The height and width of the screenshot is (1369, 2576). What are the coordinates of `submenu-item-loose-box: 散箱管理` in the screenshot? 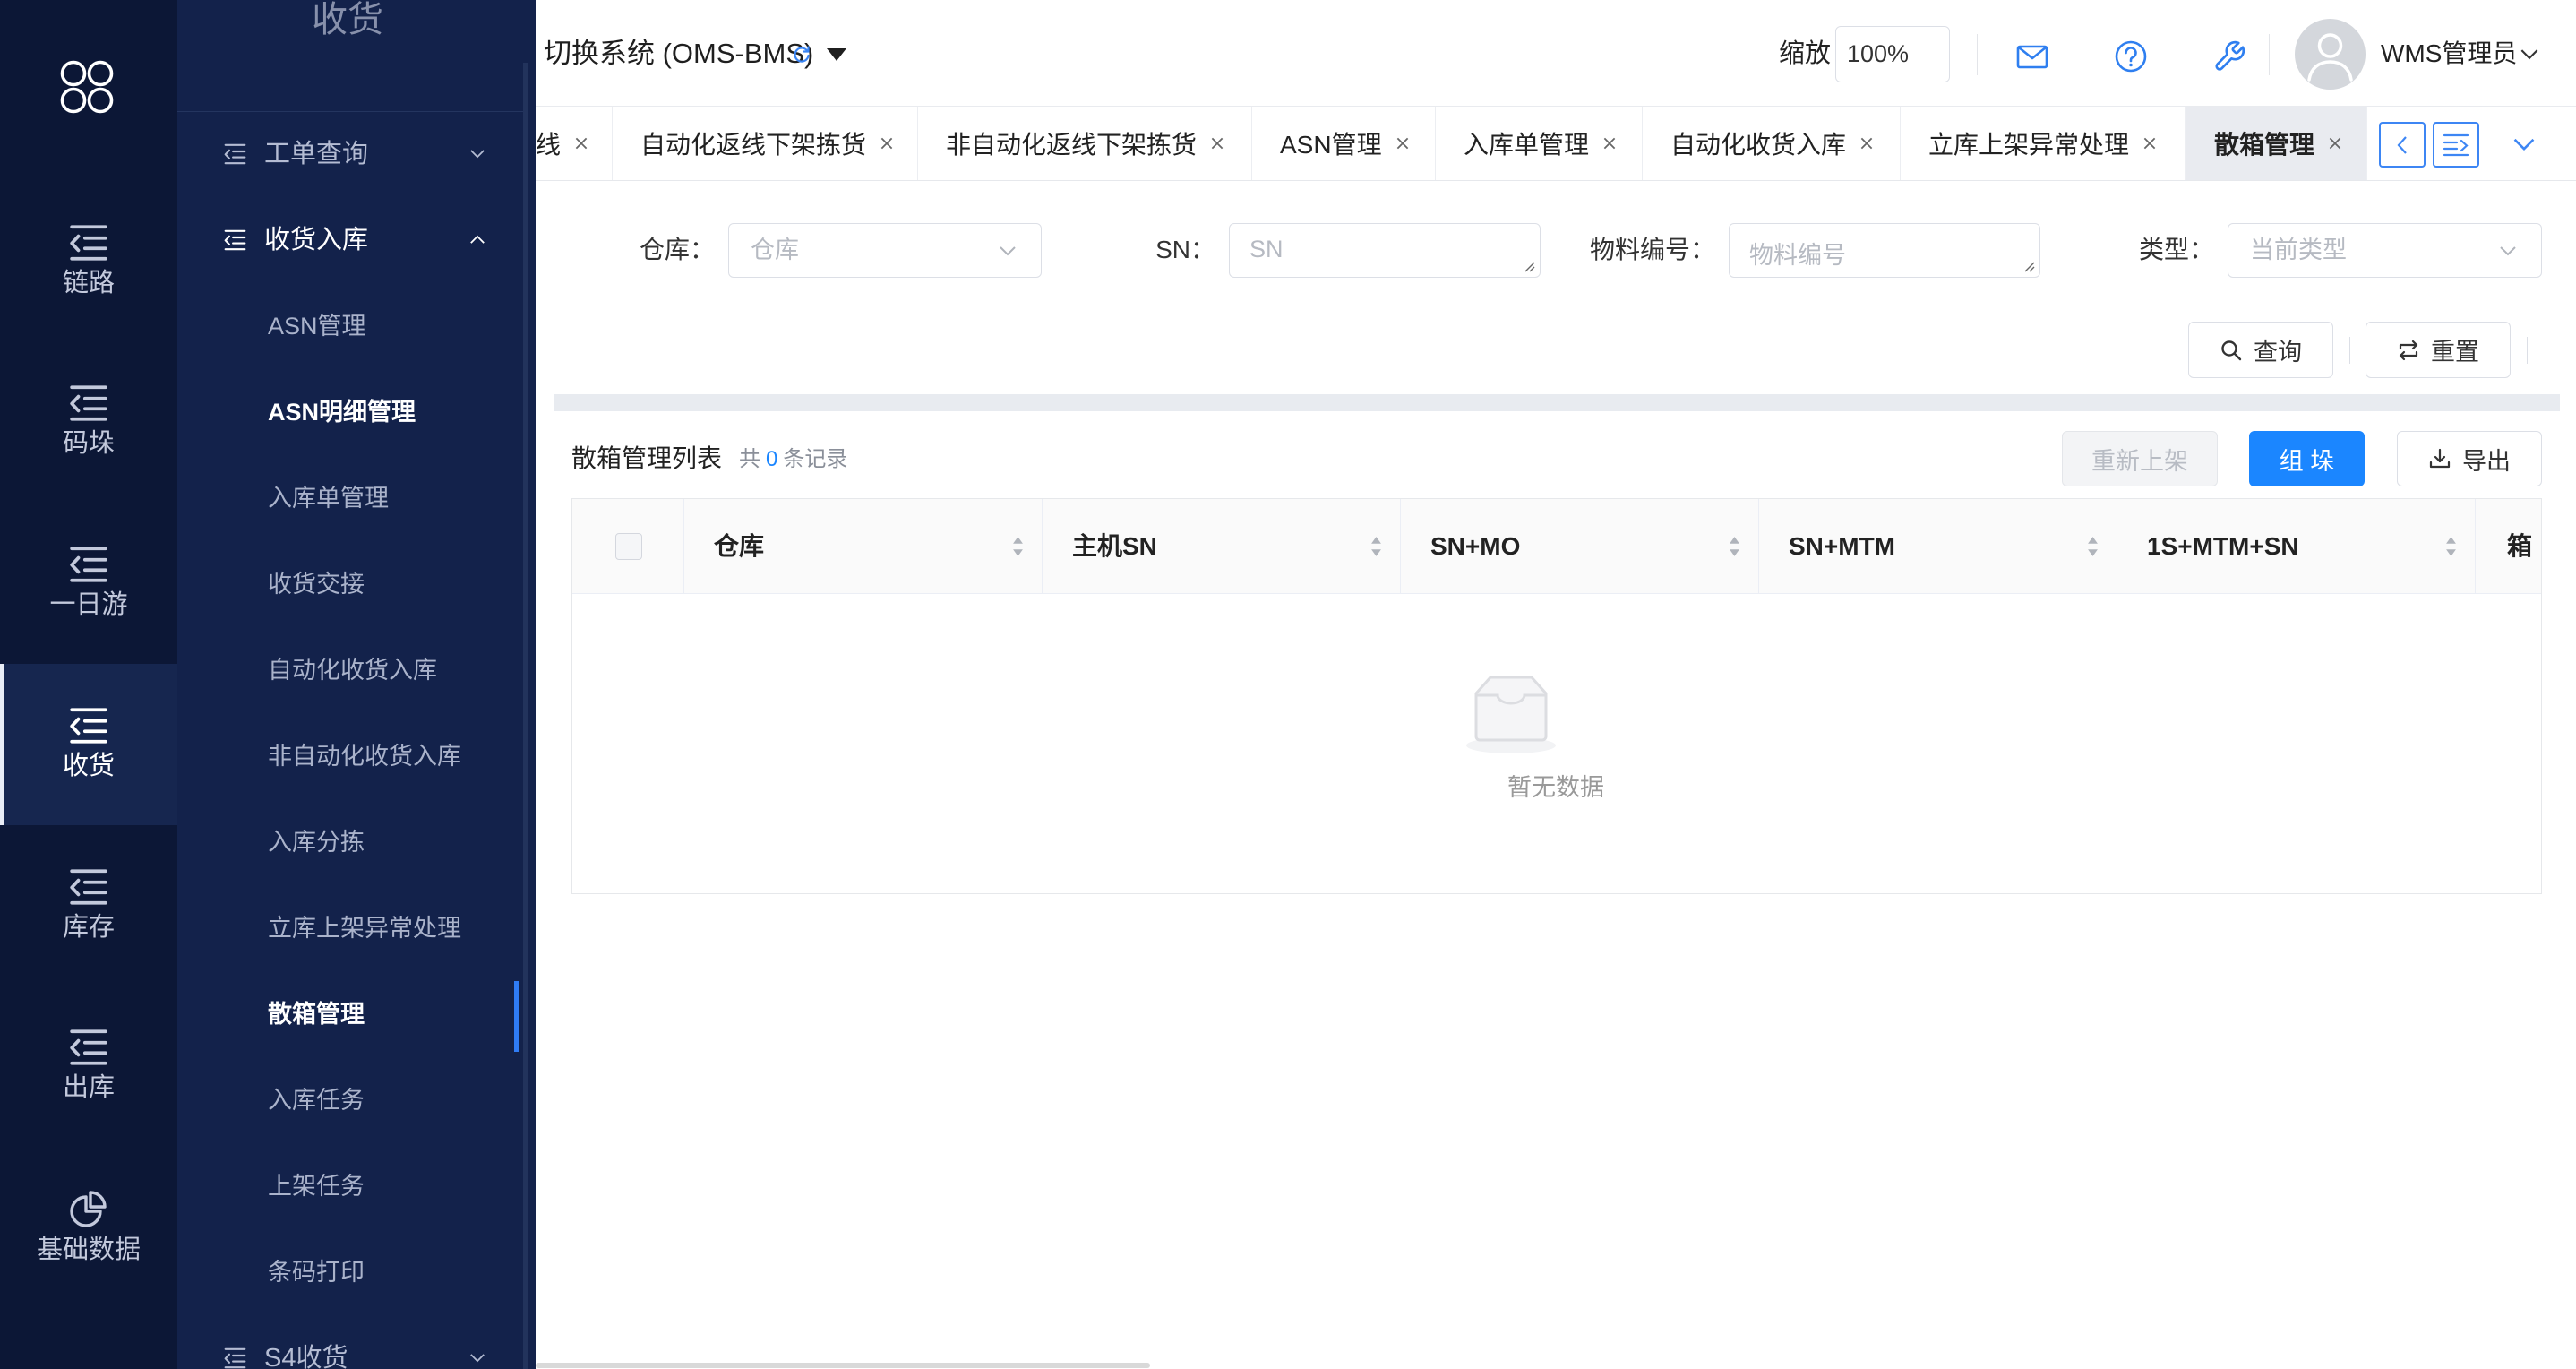 It's located at (350, 1014).